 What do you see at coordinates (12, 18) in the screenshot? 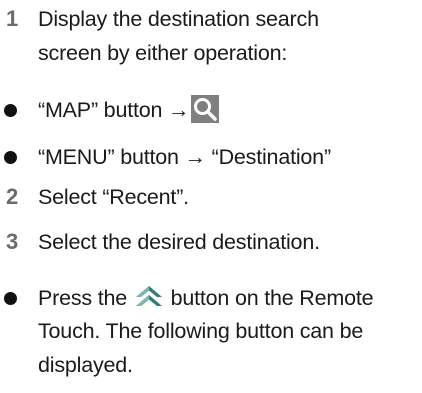
I see `step-number: 1` at bounding box center [12, 18].